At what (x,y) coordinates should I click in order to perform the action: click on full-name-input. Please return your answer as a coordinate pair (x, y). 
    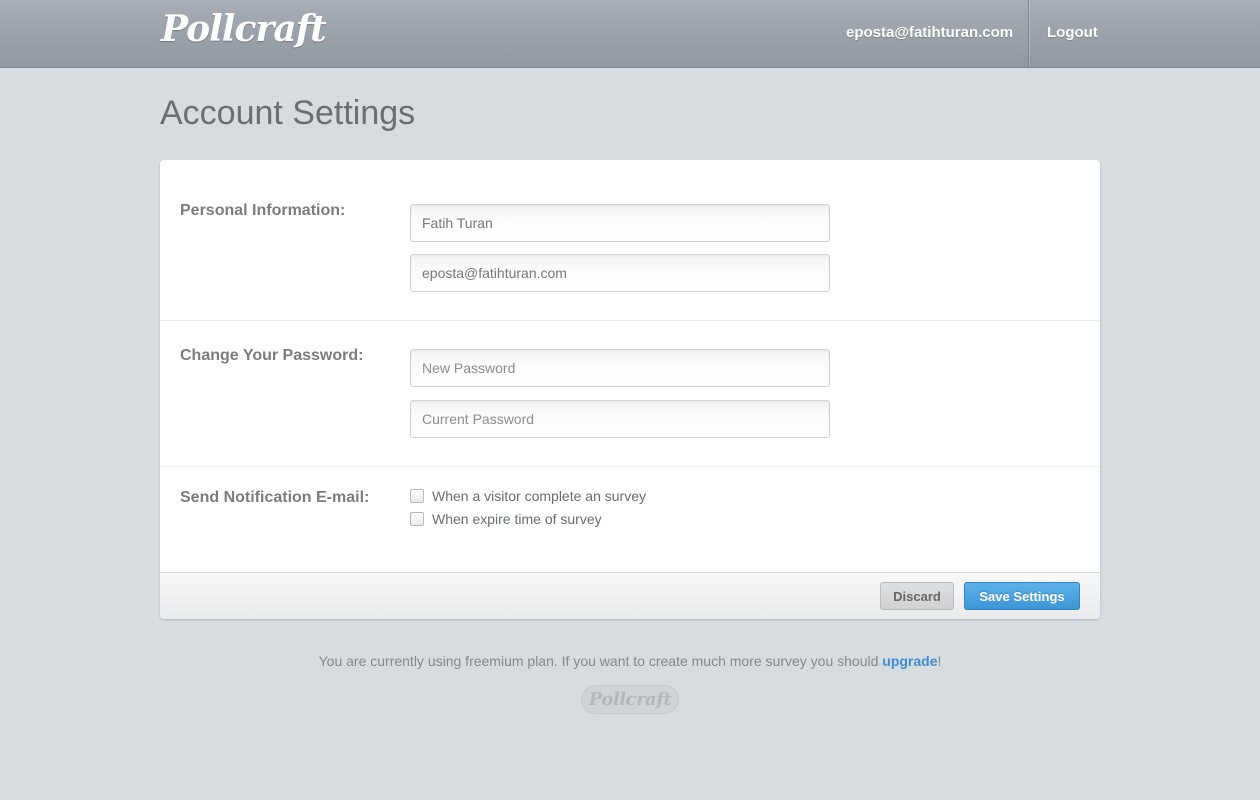
    Looking at the image, I should click on (620, 223).